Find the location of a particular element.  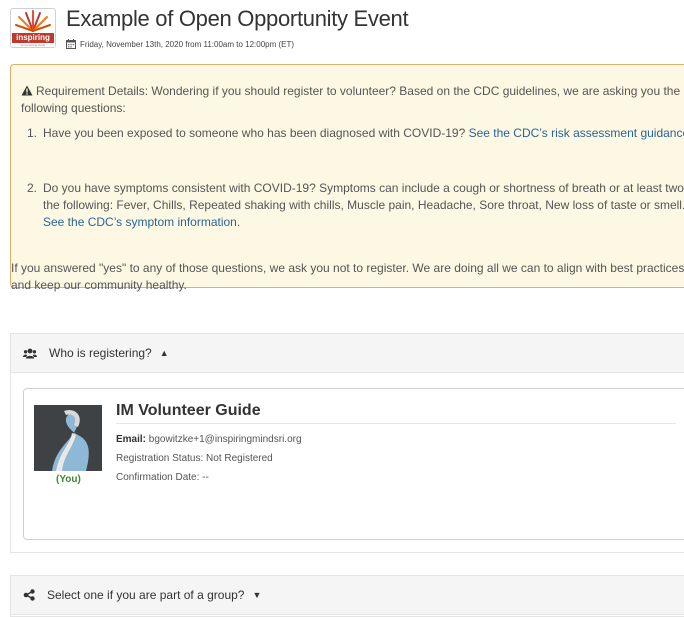

registration-status: Registration Status: Not Registered is located at coordinates (194, 458).